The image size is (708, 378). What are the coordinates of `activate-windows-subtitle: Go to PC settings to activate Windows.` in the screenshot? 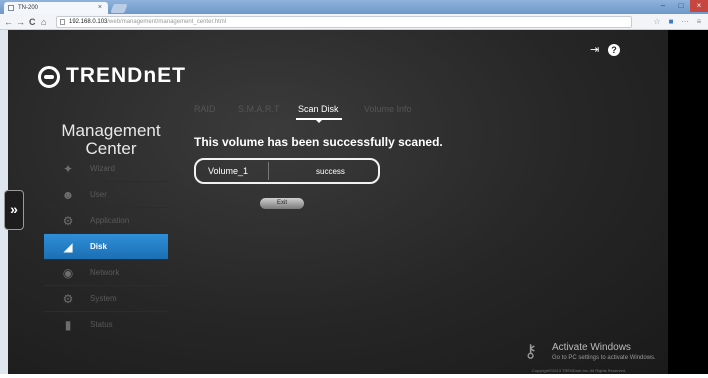 It's located at (604, 358).